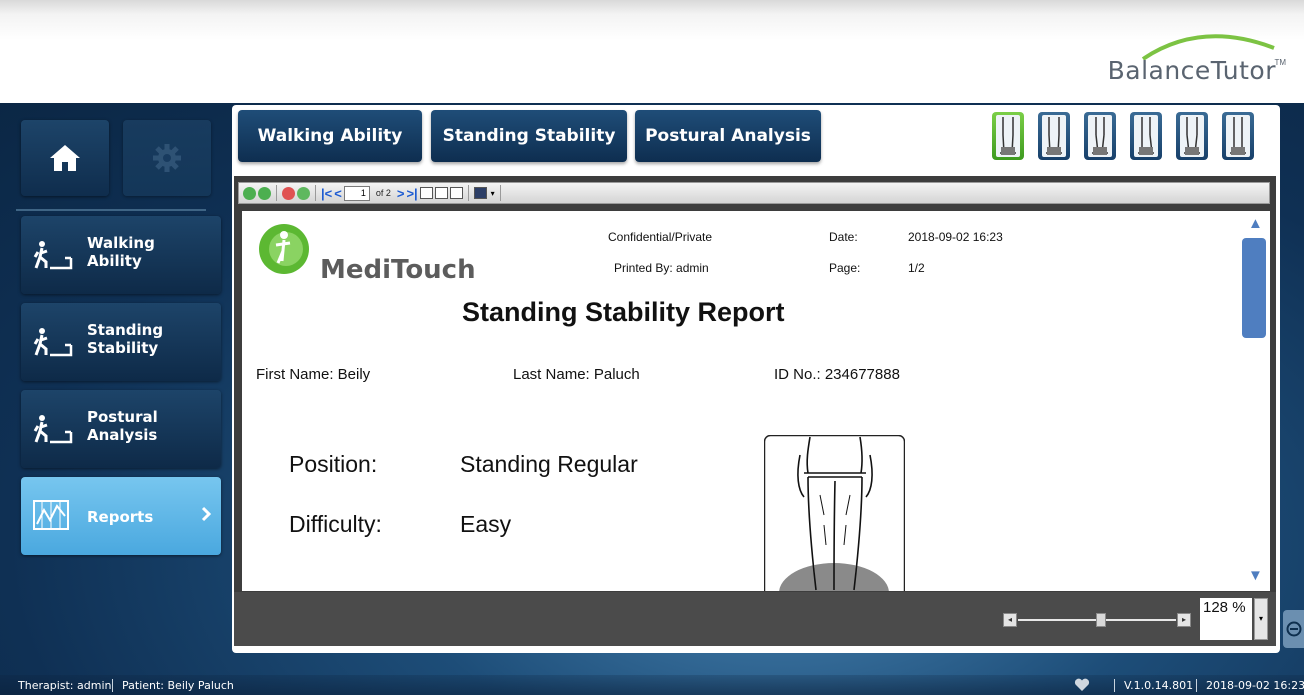  Describe the element at coordinates (441, 193) in the screenshot. I see `page-setup-icon` at that location.